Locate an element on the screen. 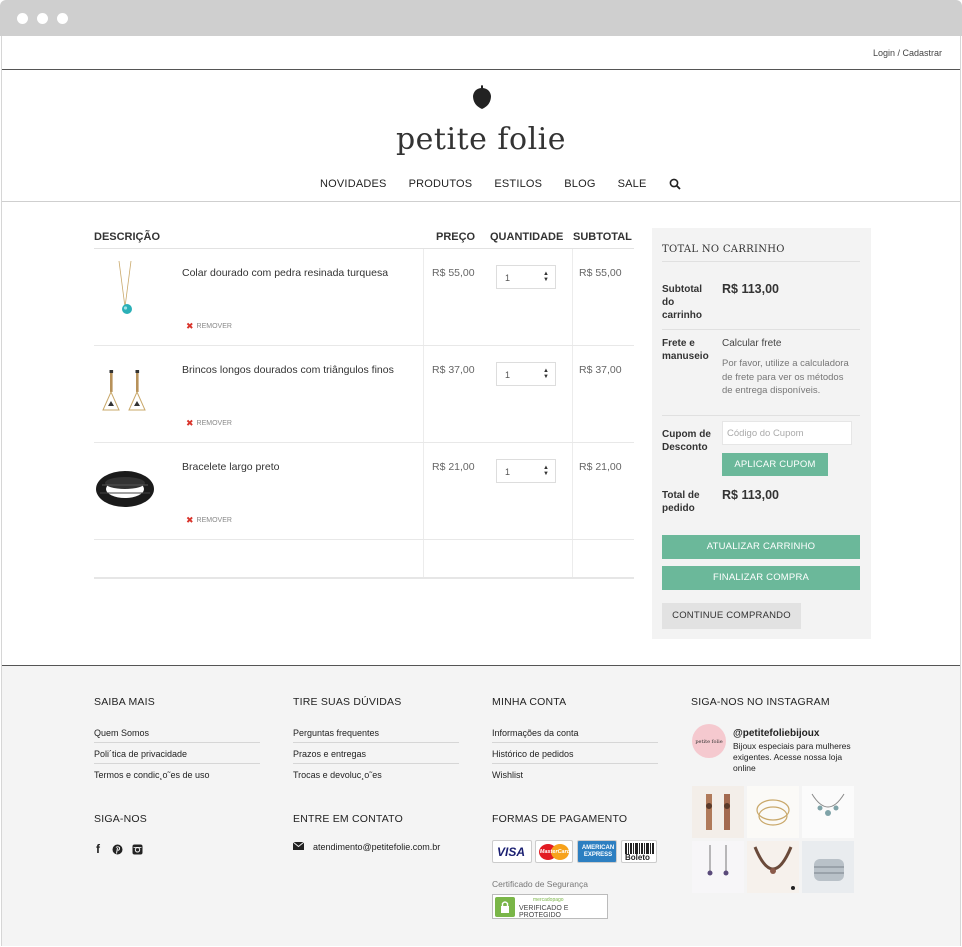 This screenshot has width=962, height=947. totals-title: TOTAL NO CARRINHO is located at coordinates (723, 249).